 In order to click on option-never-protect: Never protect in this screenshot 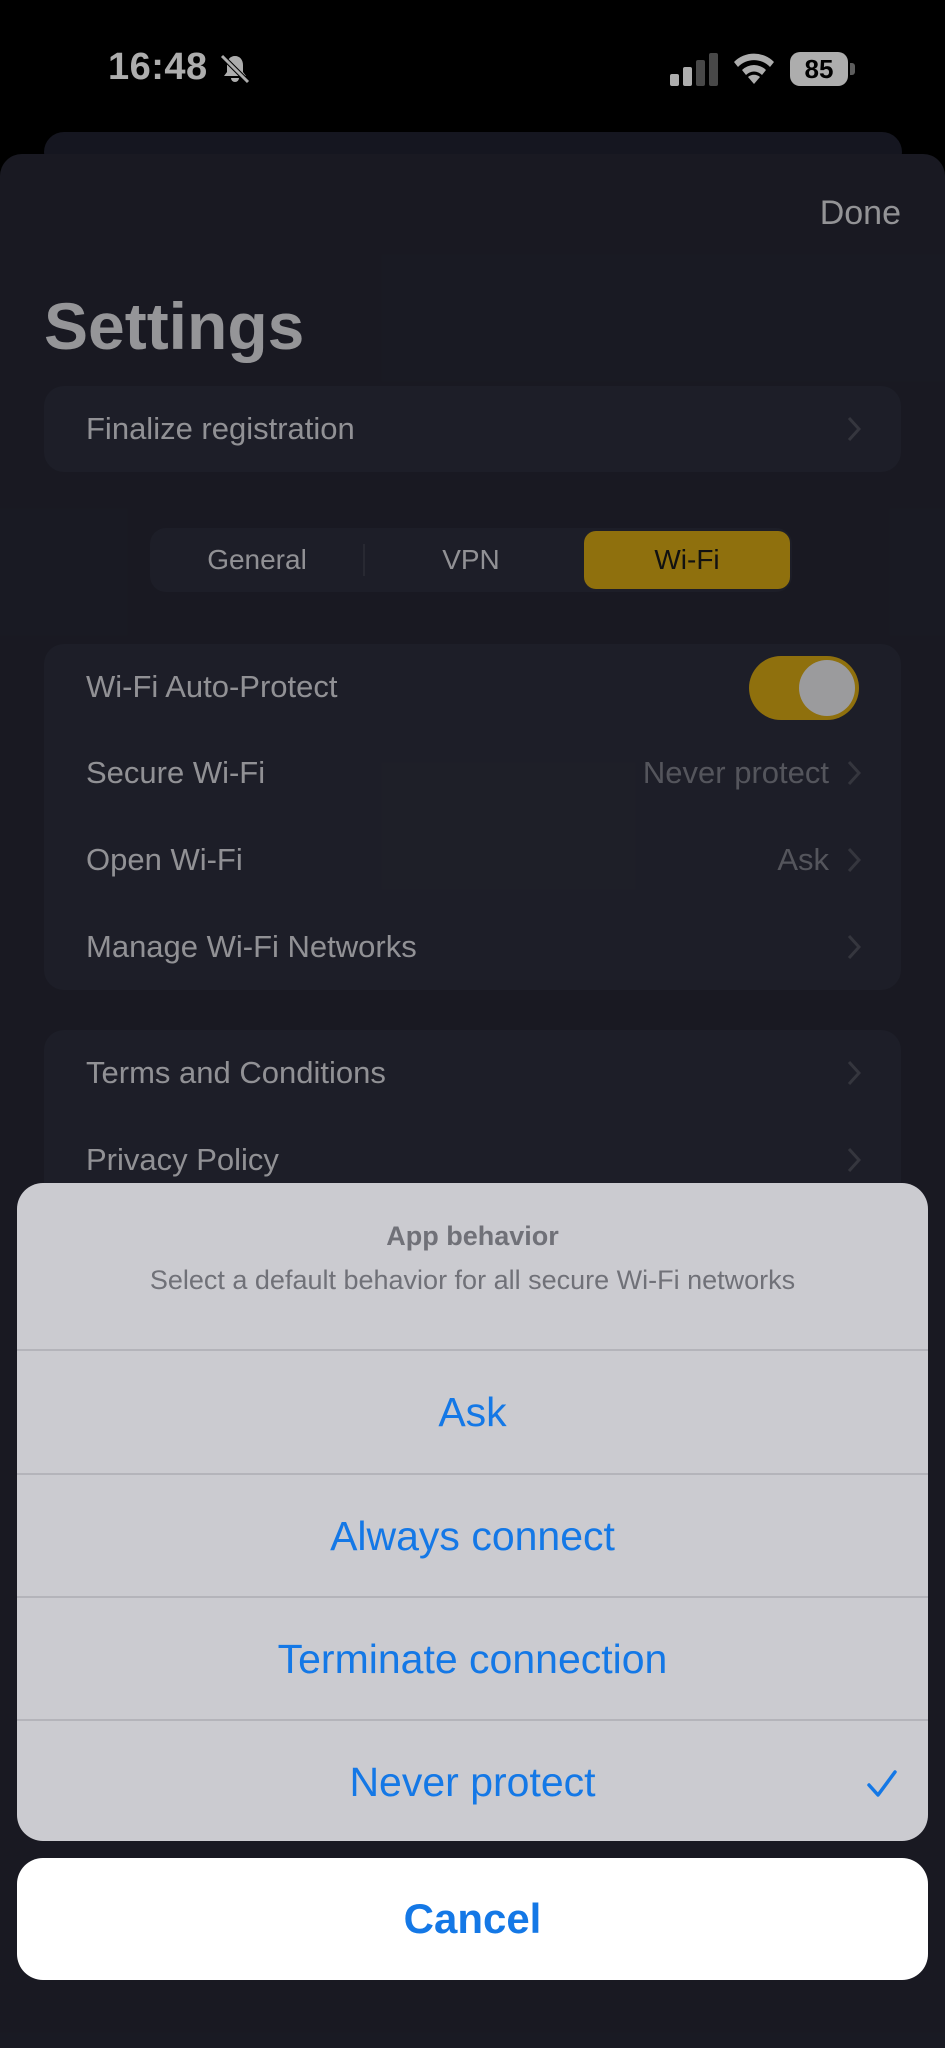, I will do `click(472, 1781)`.